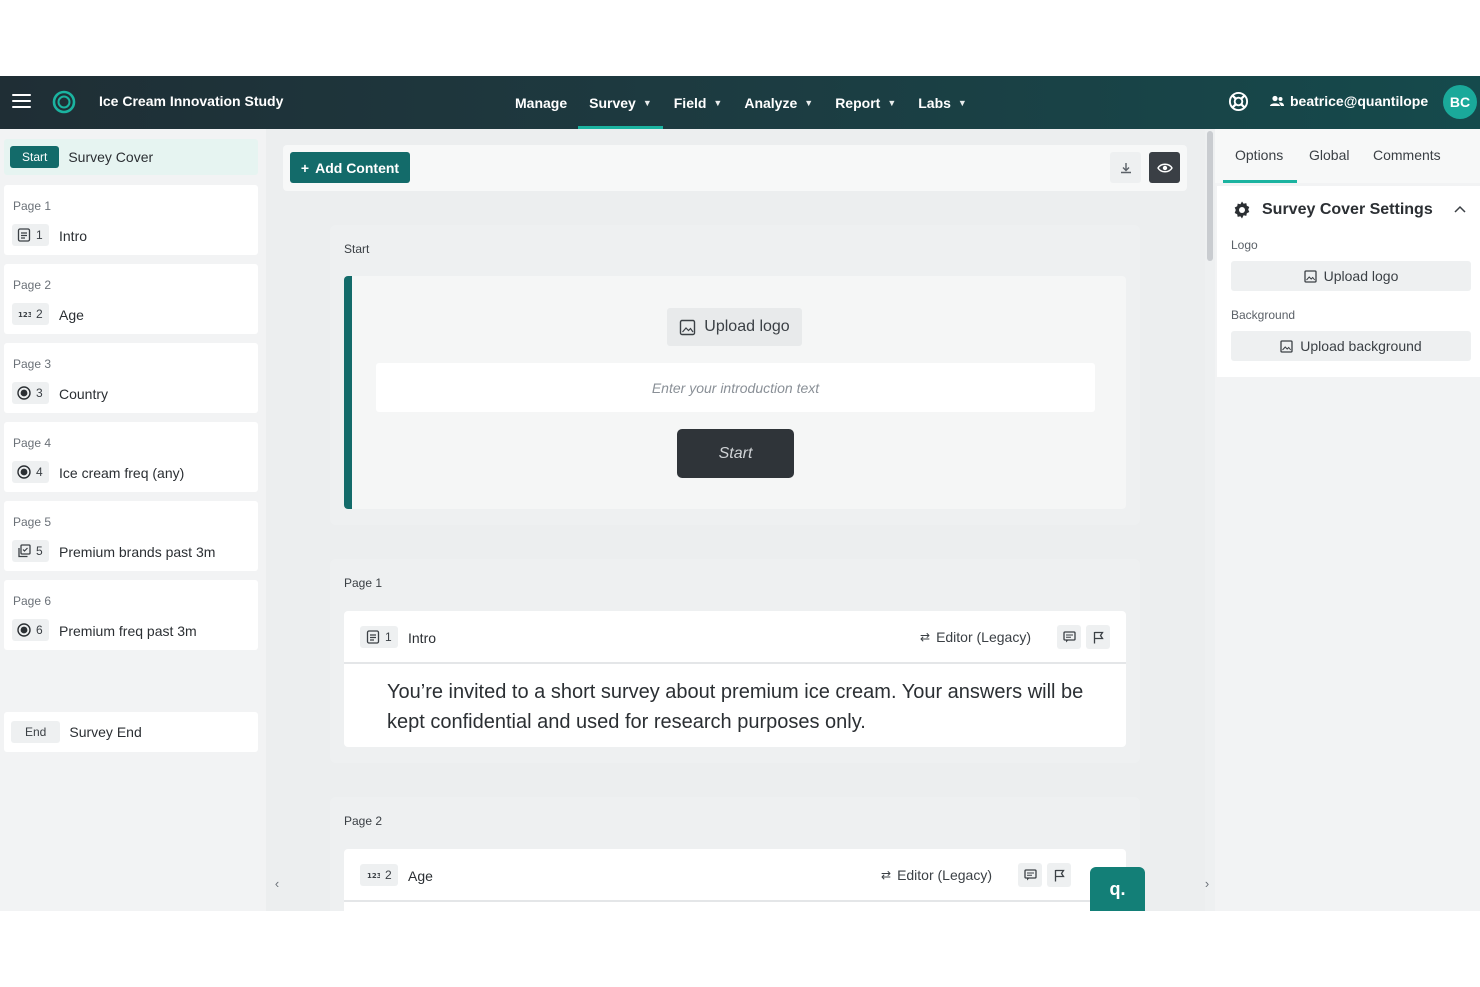  What do you see at coordinates (30, 472) in the screenshot?
I see `question-badge: 4` at bounding box center [30, 472].